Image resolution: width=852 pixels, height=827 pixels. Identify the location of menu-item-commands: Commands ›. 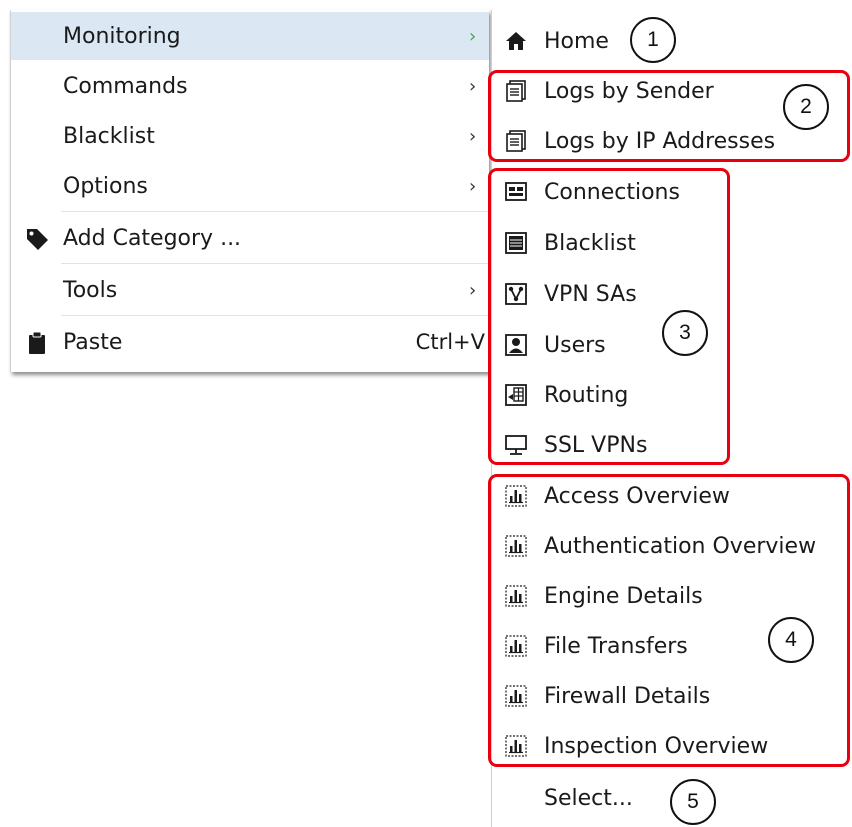
(250, 86).